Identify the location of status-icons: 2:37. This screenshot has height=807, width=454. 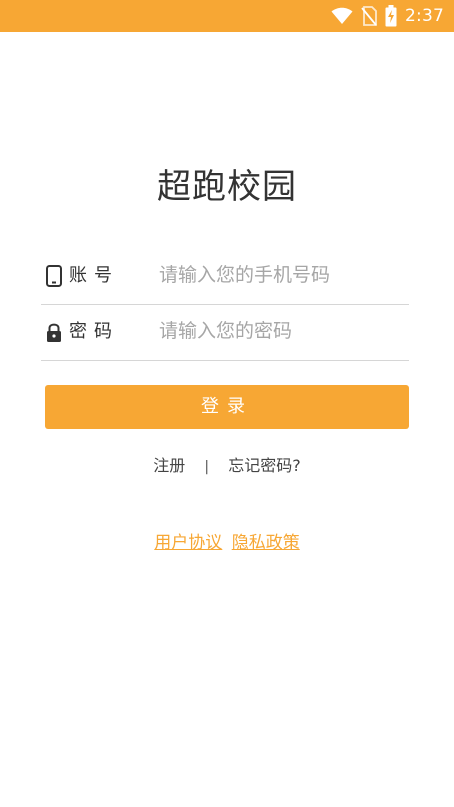
(387, 16).